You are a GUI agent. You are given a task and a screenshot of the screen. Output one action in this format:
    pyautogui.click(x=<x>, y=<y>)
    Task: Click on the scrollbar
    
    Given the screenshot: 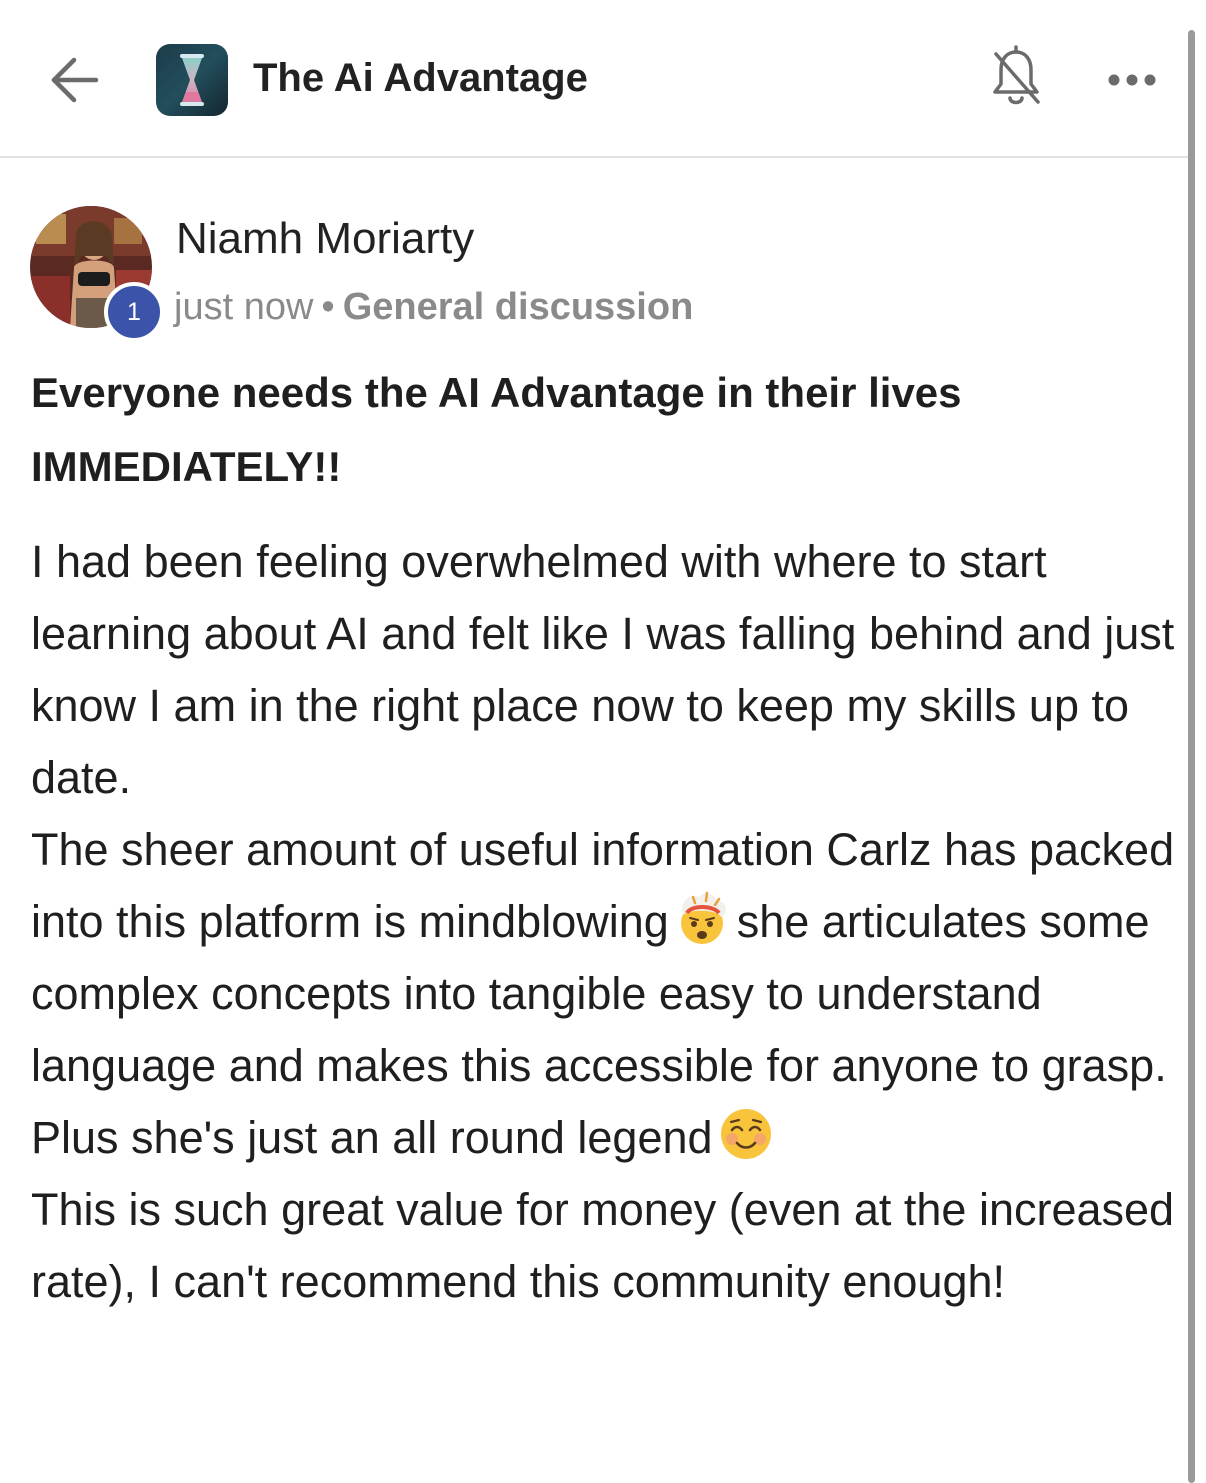 What is the action you would take?
    pyautogui.click(x=1191, y=756)
    